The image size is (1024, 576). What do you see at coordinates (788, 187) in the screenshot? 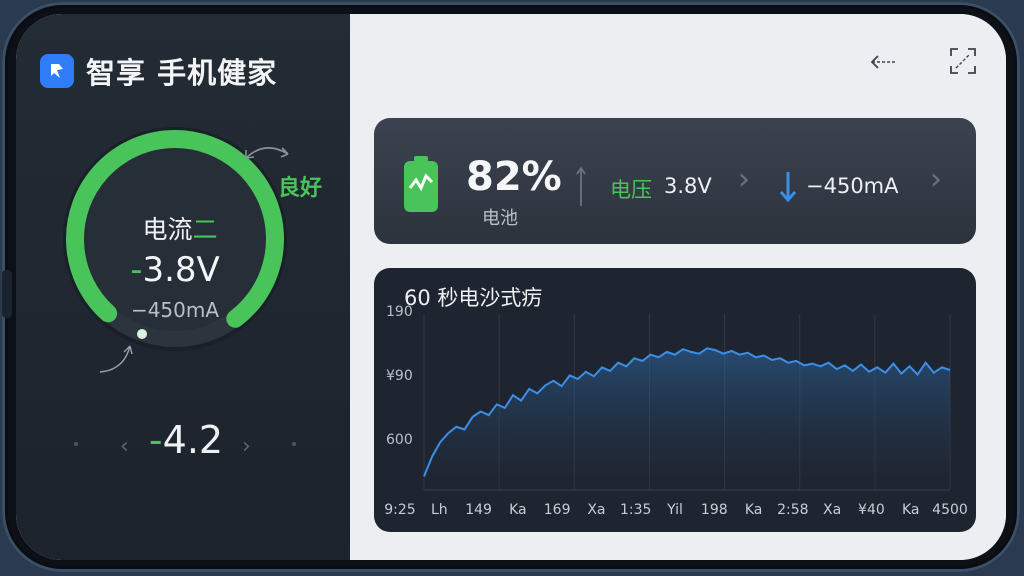
I see `arrow-down-icon` at bounding box center [788, 187].